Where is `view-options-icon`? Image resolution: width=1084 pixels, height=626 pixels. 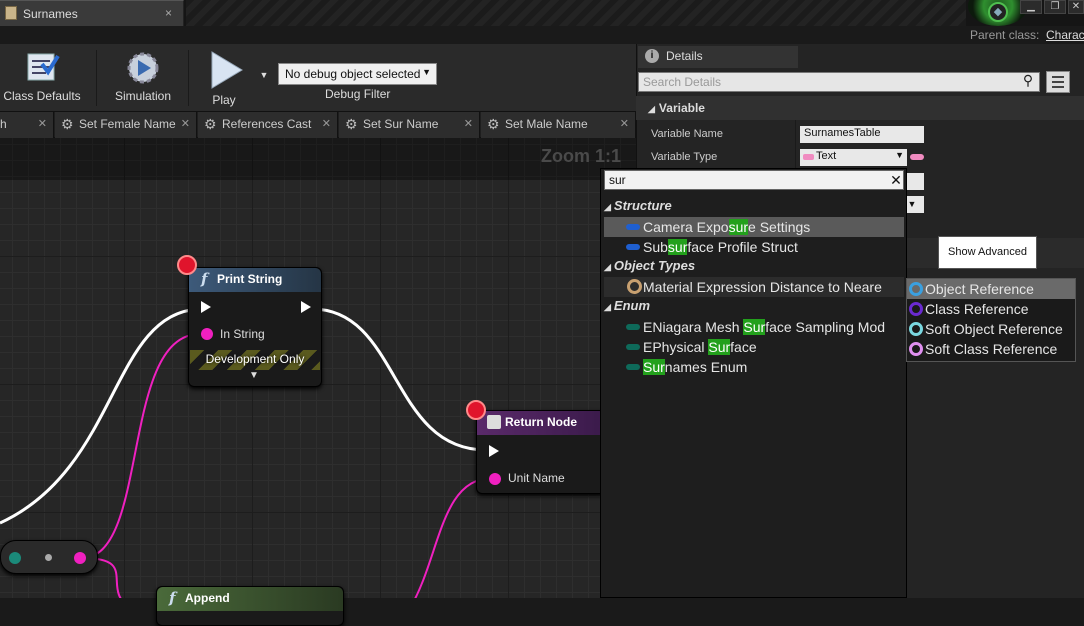
view-options-icon is located at coordinates (1058, 82).